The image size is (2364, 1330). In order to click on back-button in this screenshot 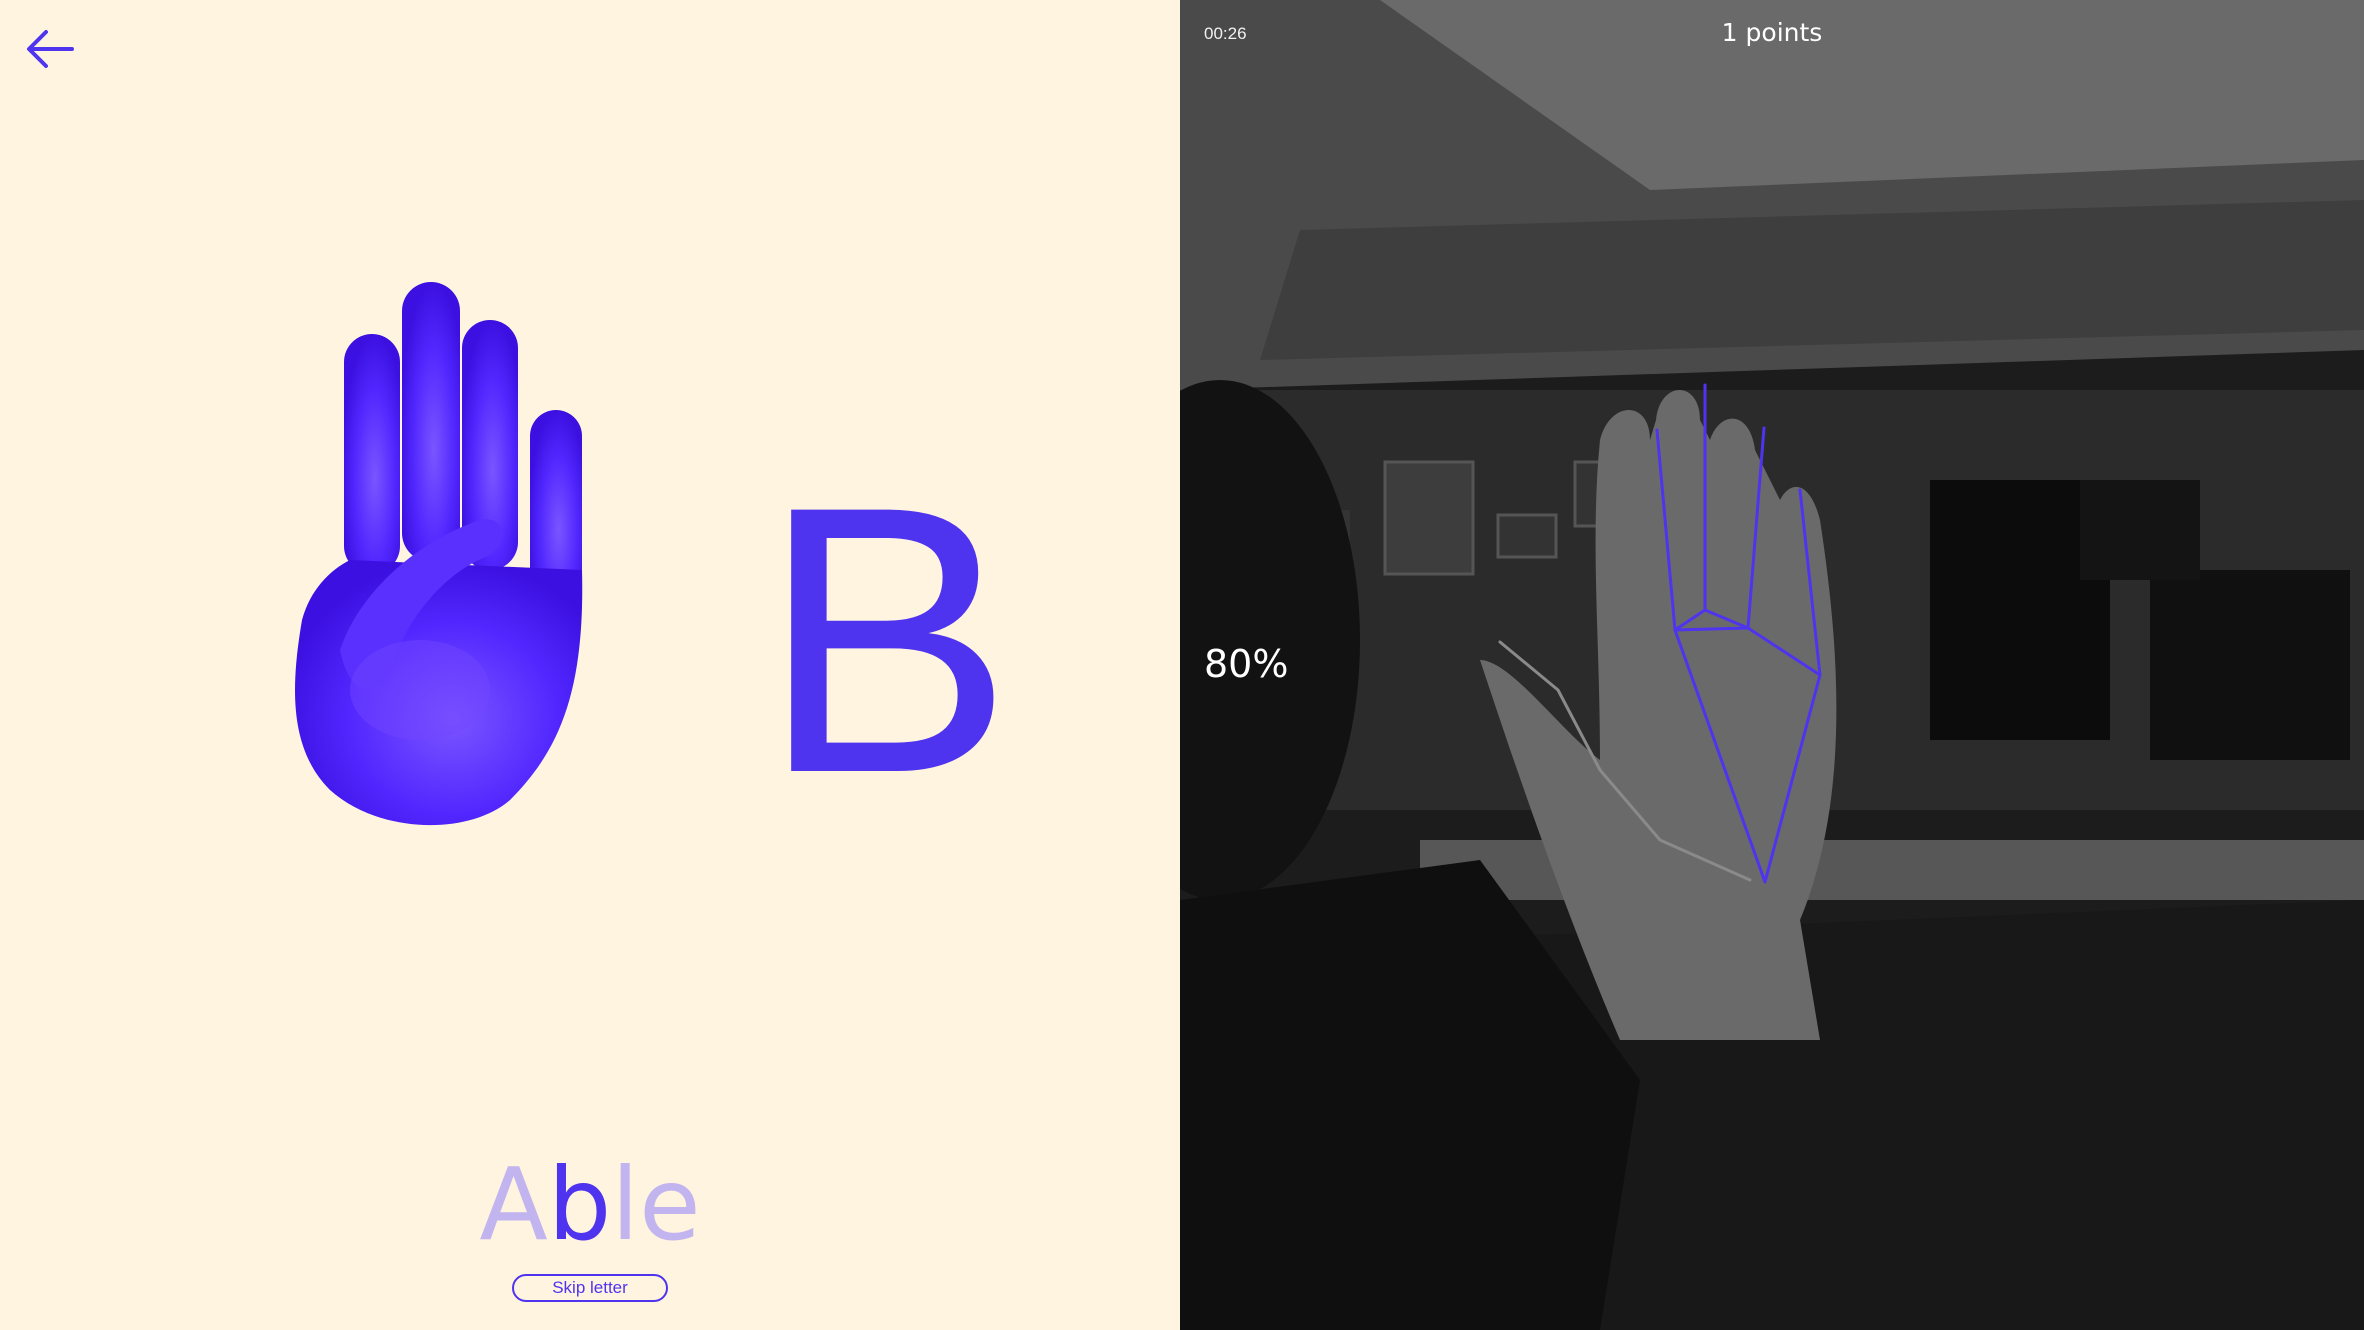, I will do `click(51, 49)`.